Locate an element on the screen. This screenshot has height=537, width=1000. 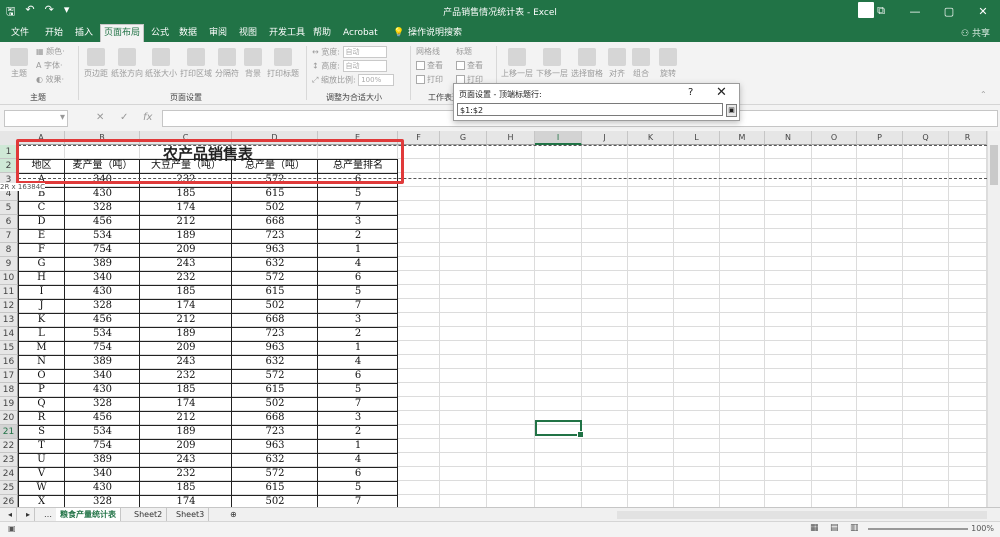
table-data-cell: J is located at coordinates (41, 306).